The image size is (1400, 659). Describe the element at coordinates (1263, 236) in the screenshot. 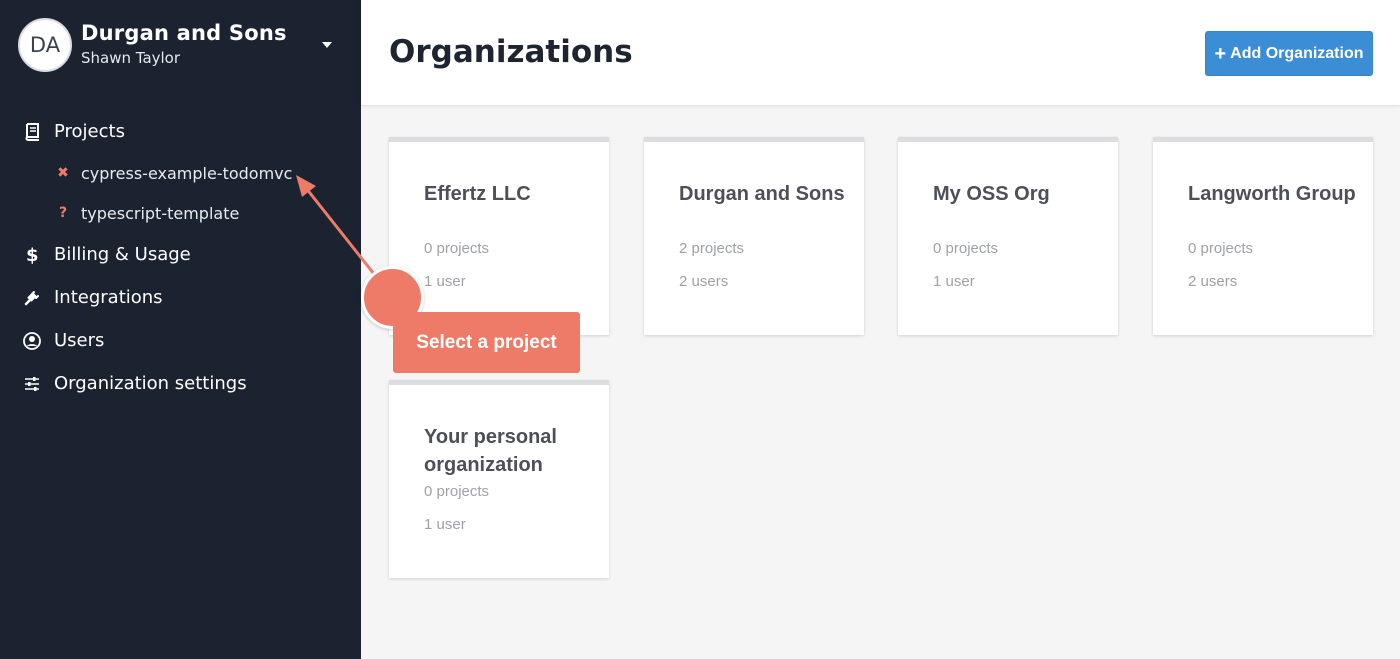

I see `org-card: Langworth Group 0 projects 2 users` at that location.